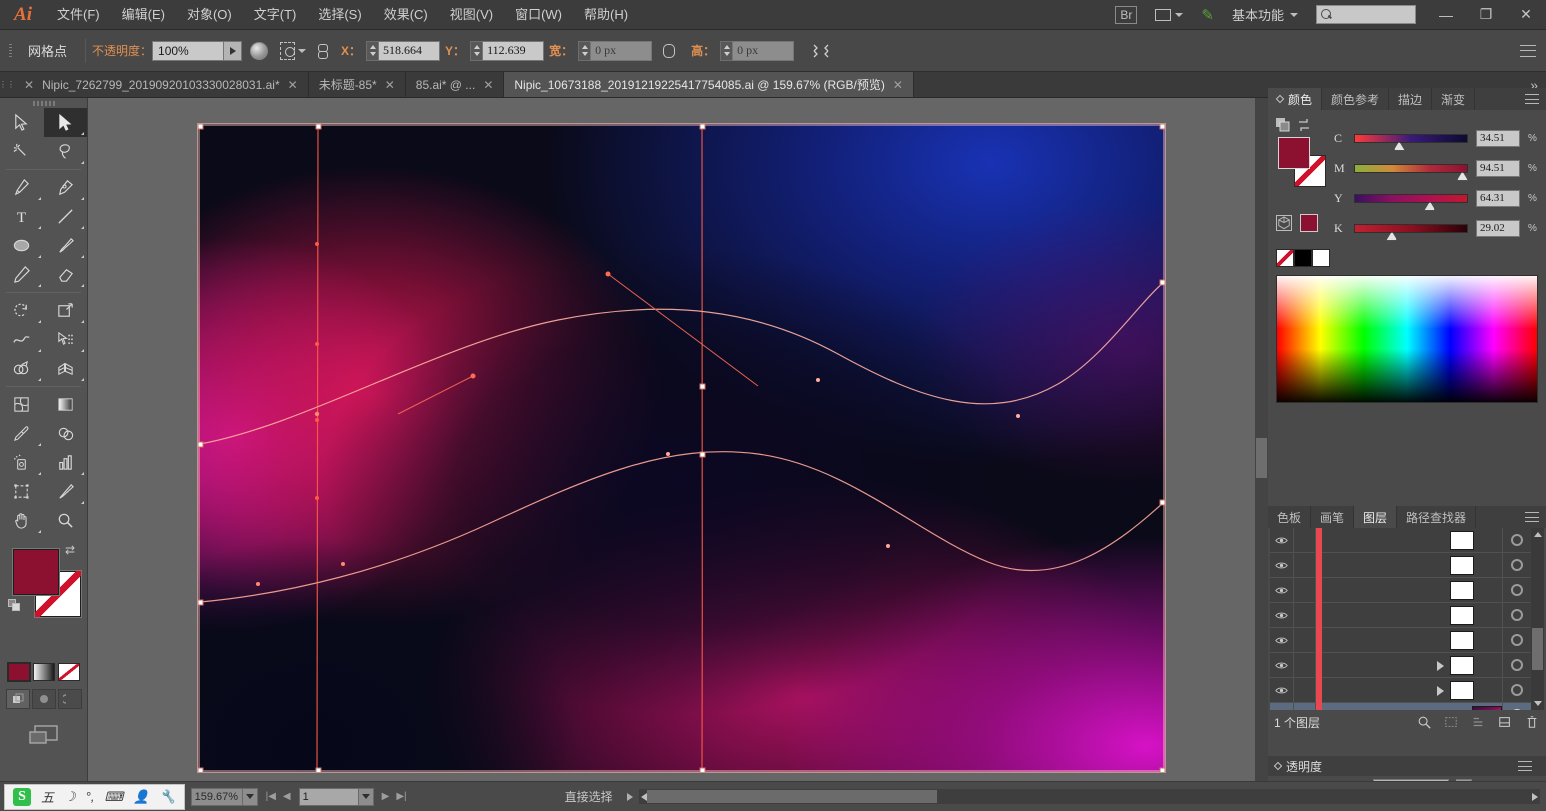 The image size is (1546, 811). Describe the element at coordinates (763, 50) in the screenshot. I see `height-input: 0 px` at that location.